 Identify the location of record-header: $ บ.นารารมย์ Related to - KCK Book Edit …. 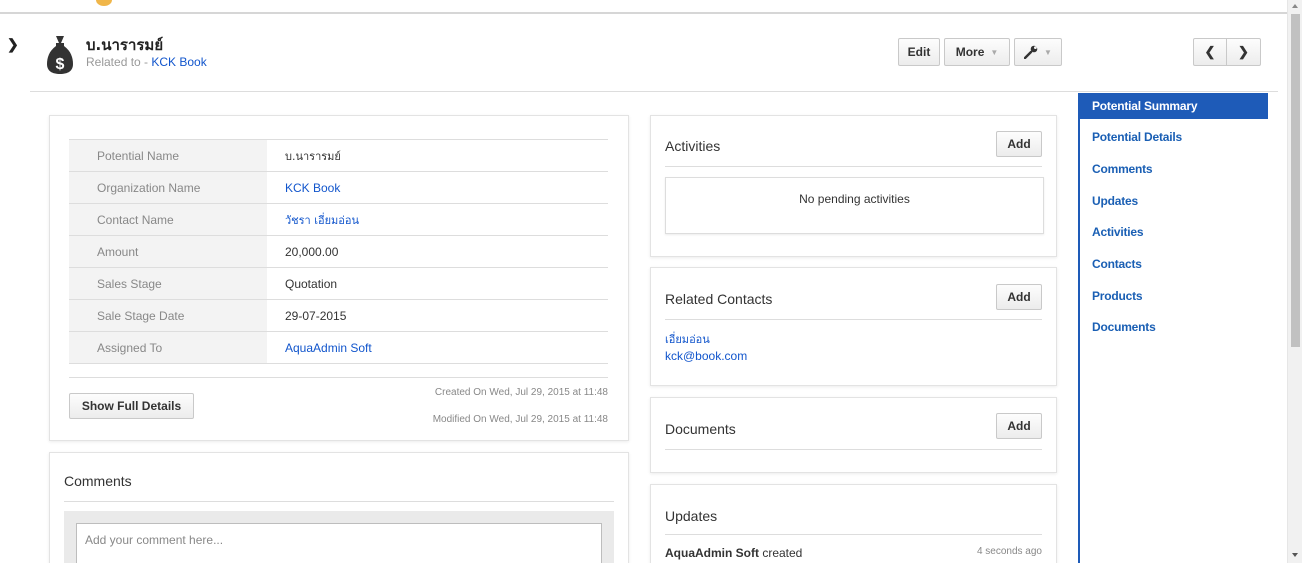
(654, 55).